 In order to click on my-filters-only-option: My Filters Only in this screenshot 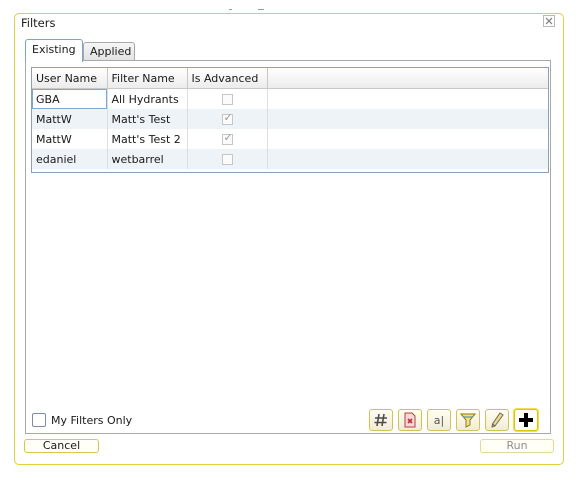, I will do `click(82, 420)`.